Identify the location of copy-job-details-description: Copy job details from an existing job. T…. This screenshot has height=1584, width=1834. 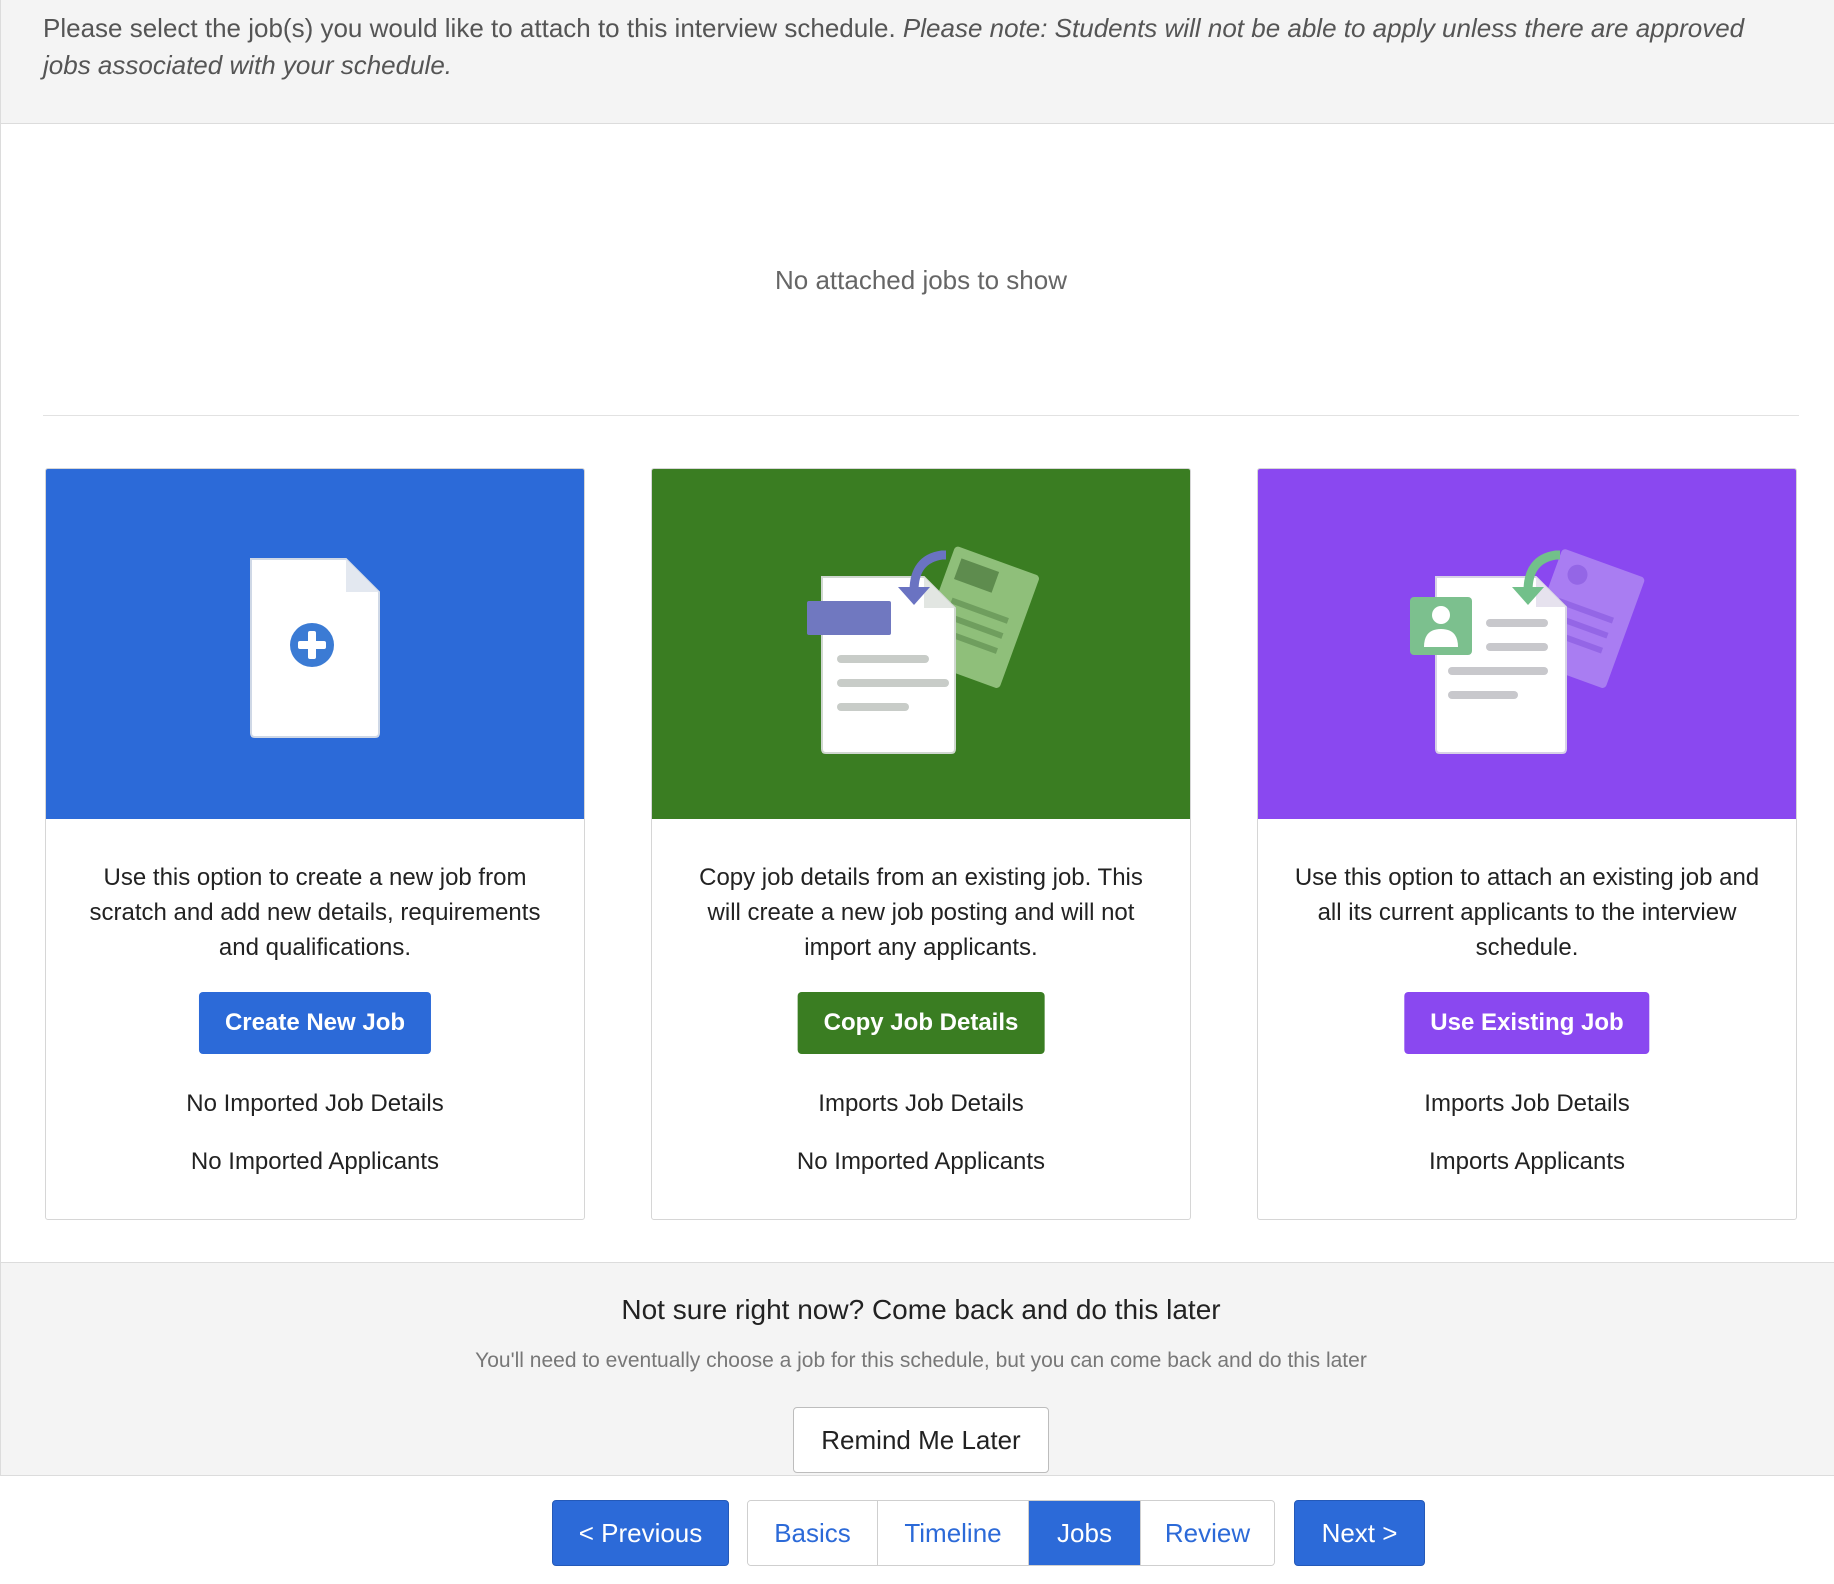
(921, 912).